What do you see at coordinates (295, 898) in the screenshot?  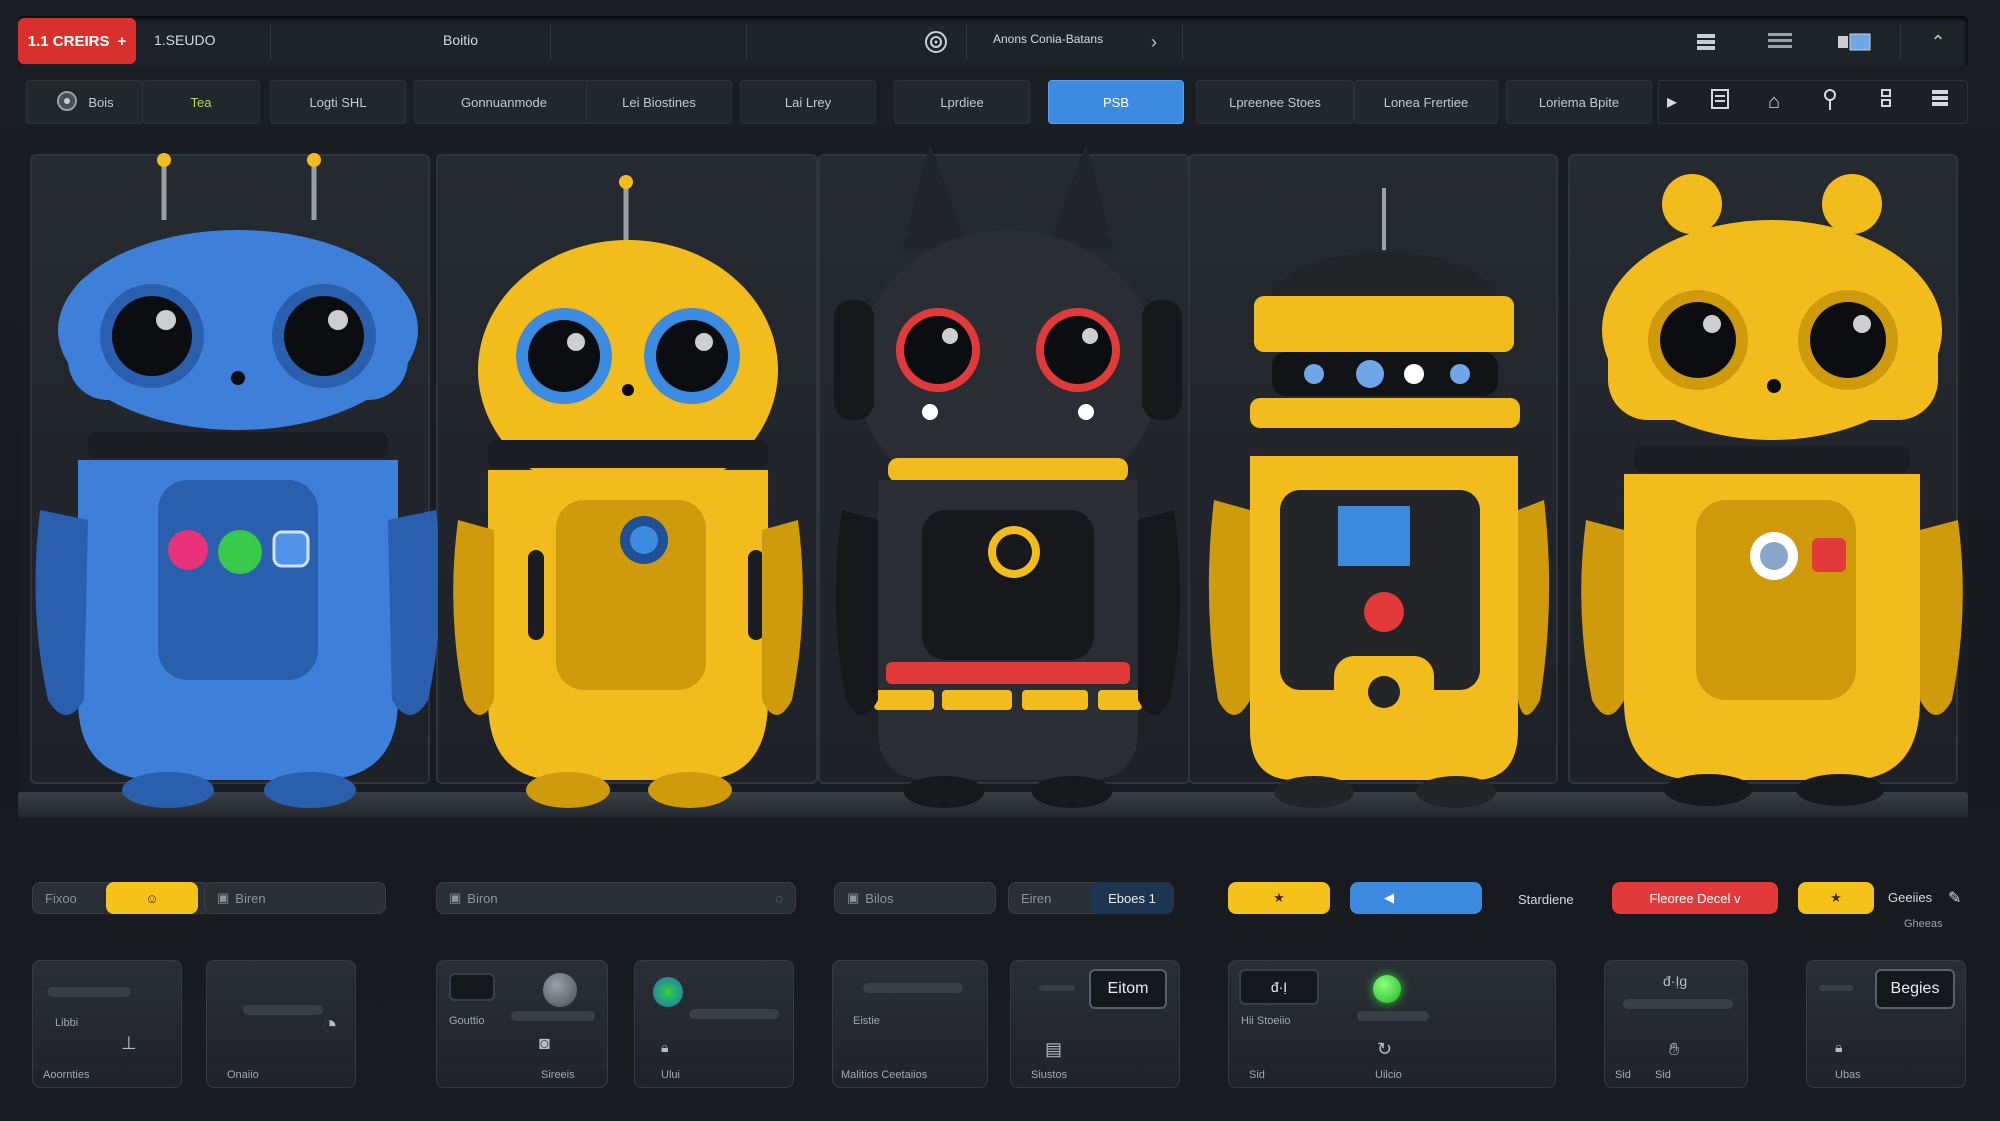 I see `field-2: ▣ Biren` at bounding box center [295, 898].